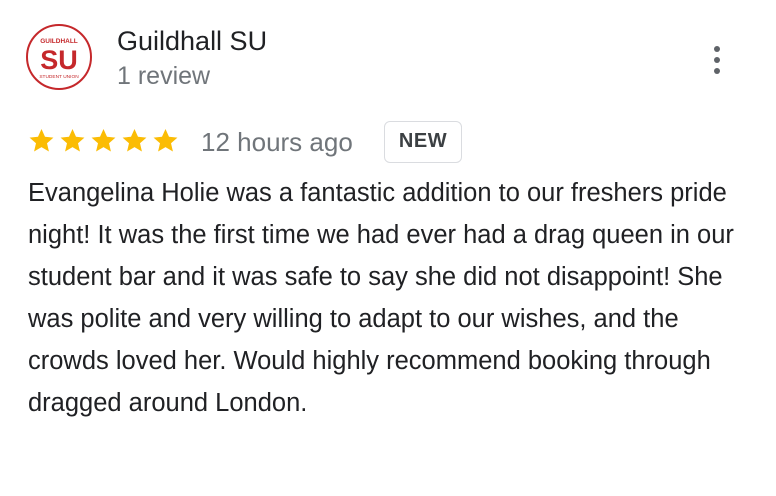 The height and width of the screenshot is (496, 776). I want to click on guildhall-su-logo: GUILDHALL SU STUDENT UNION, so click(59, 59).